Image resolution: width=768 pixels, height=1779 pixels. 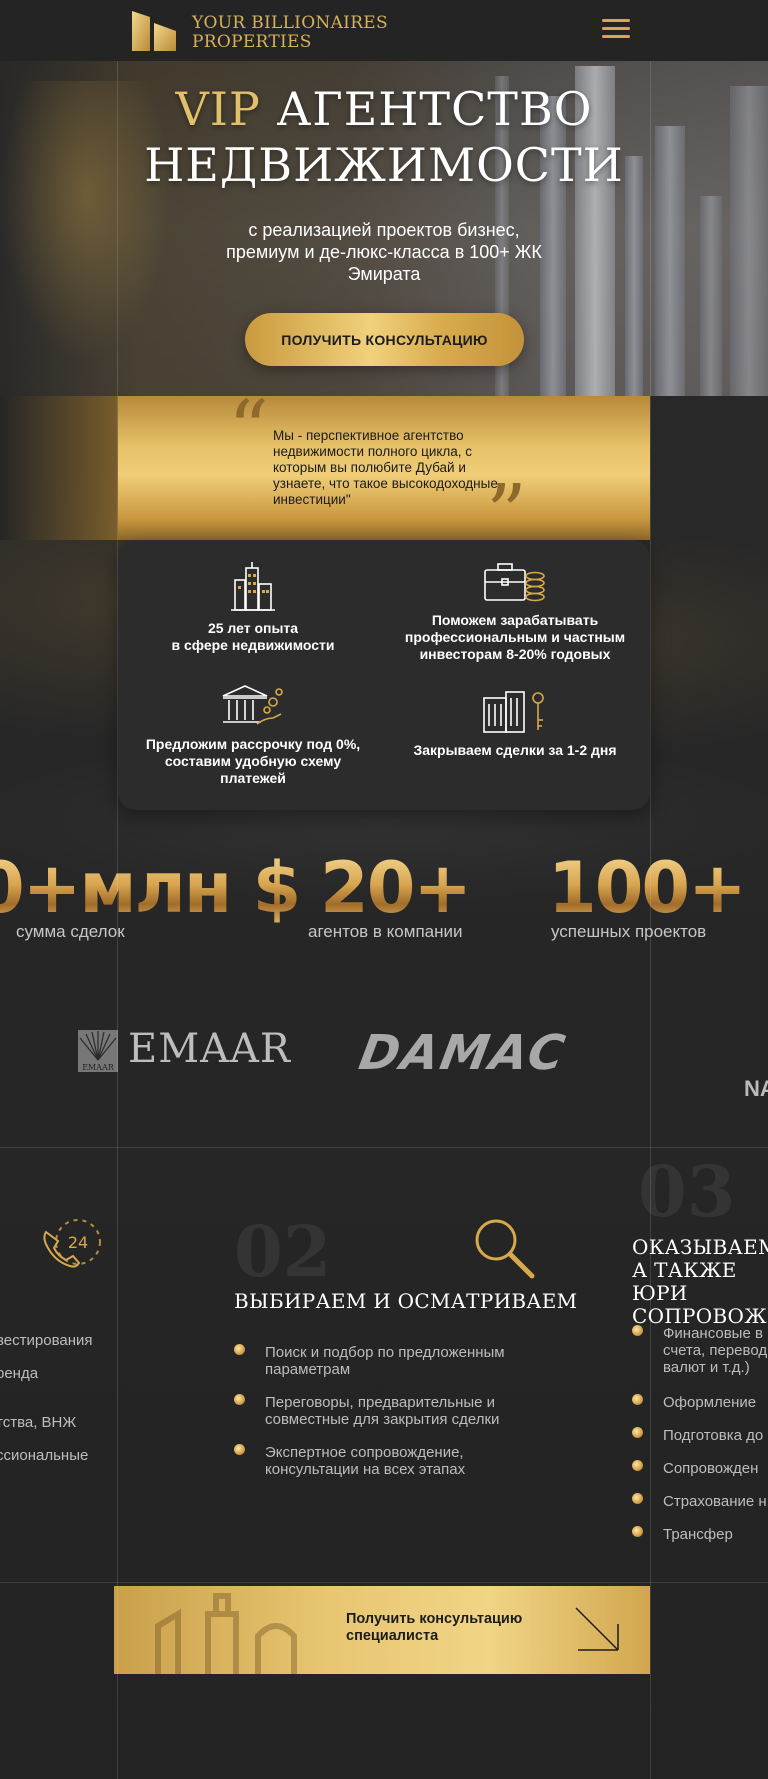 What do you see at coordinates (19, 1373) in the screenshot?
I see `step1-item: ренда` at bounding box center [19, 1373].